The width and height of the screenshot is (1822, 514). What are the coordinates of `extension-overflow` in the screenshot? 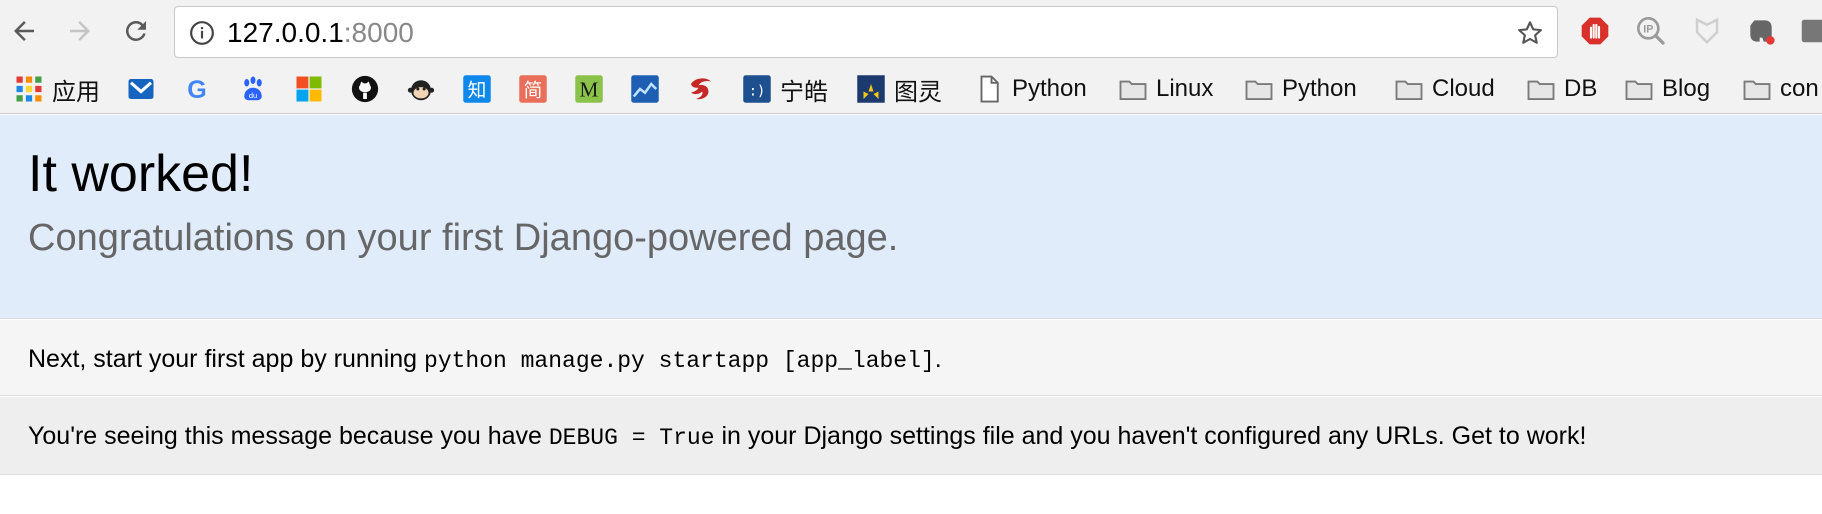 It's located at (1809, 31).